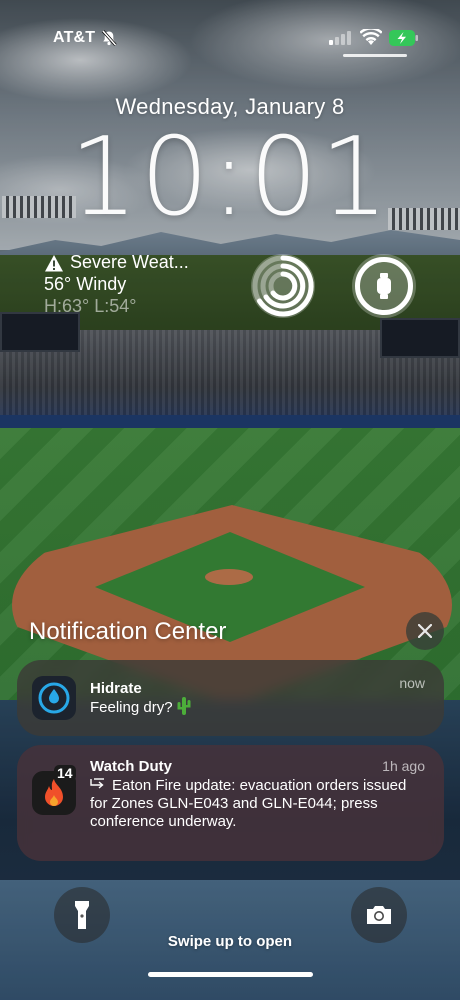  What do you see at coordinates (116, 688) in the screenshot?
I see `notification-app-name: Hidrate` at bounding box center [116, 688].